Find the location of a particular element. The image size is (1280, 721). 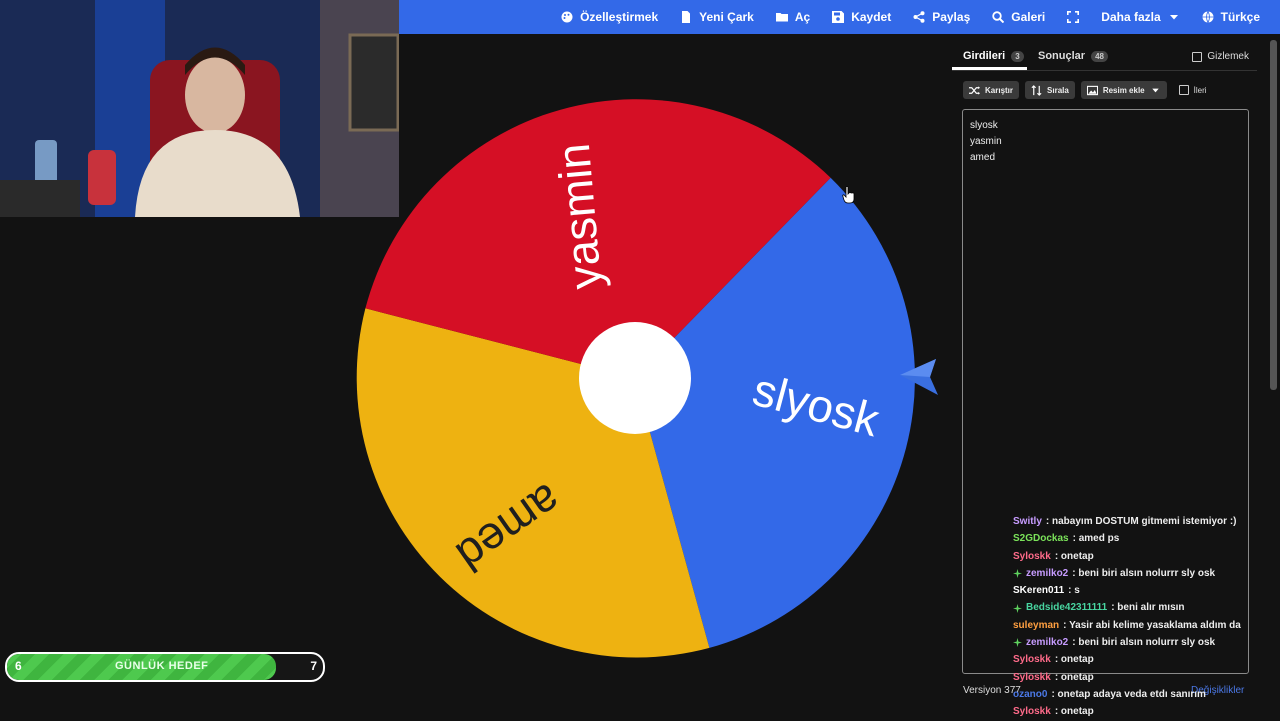

chat-message: ozano0: onetap adaya veda etdı sanırım is located at coordinates (1133, 694).